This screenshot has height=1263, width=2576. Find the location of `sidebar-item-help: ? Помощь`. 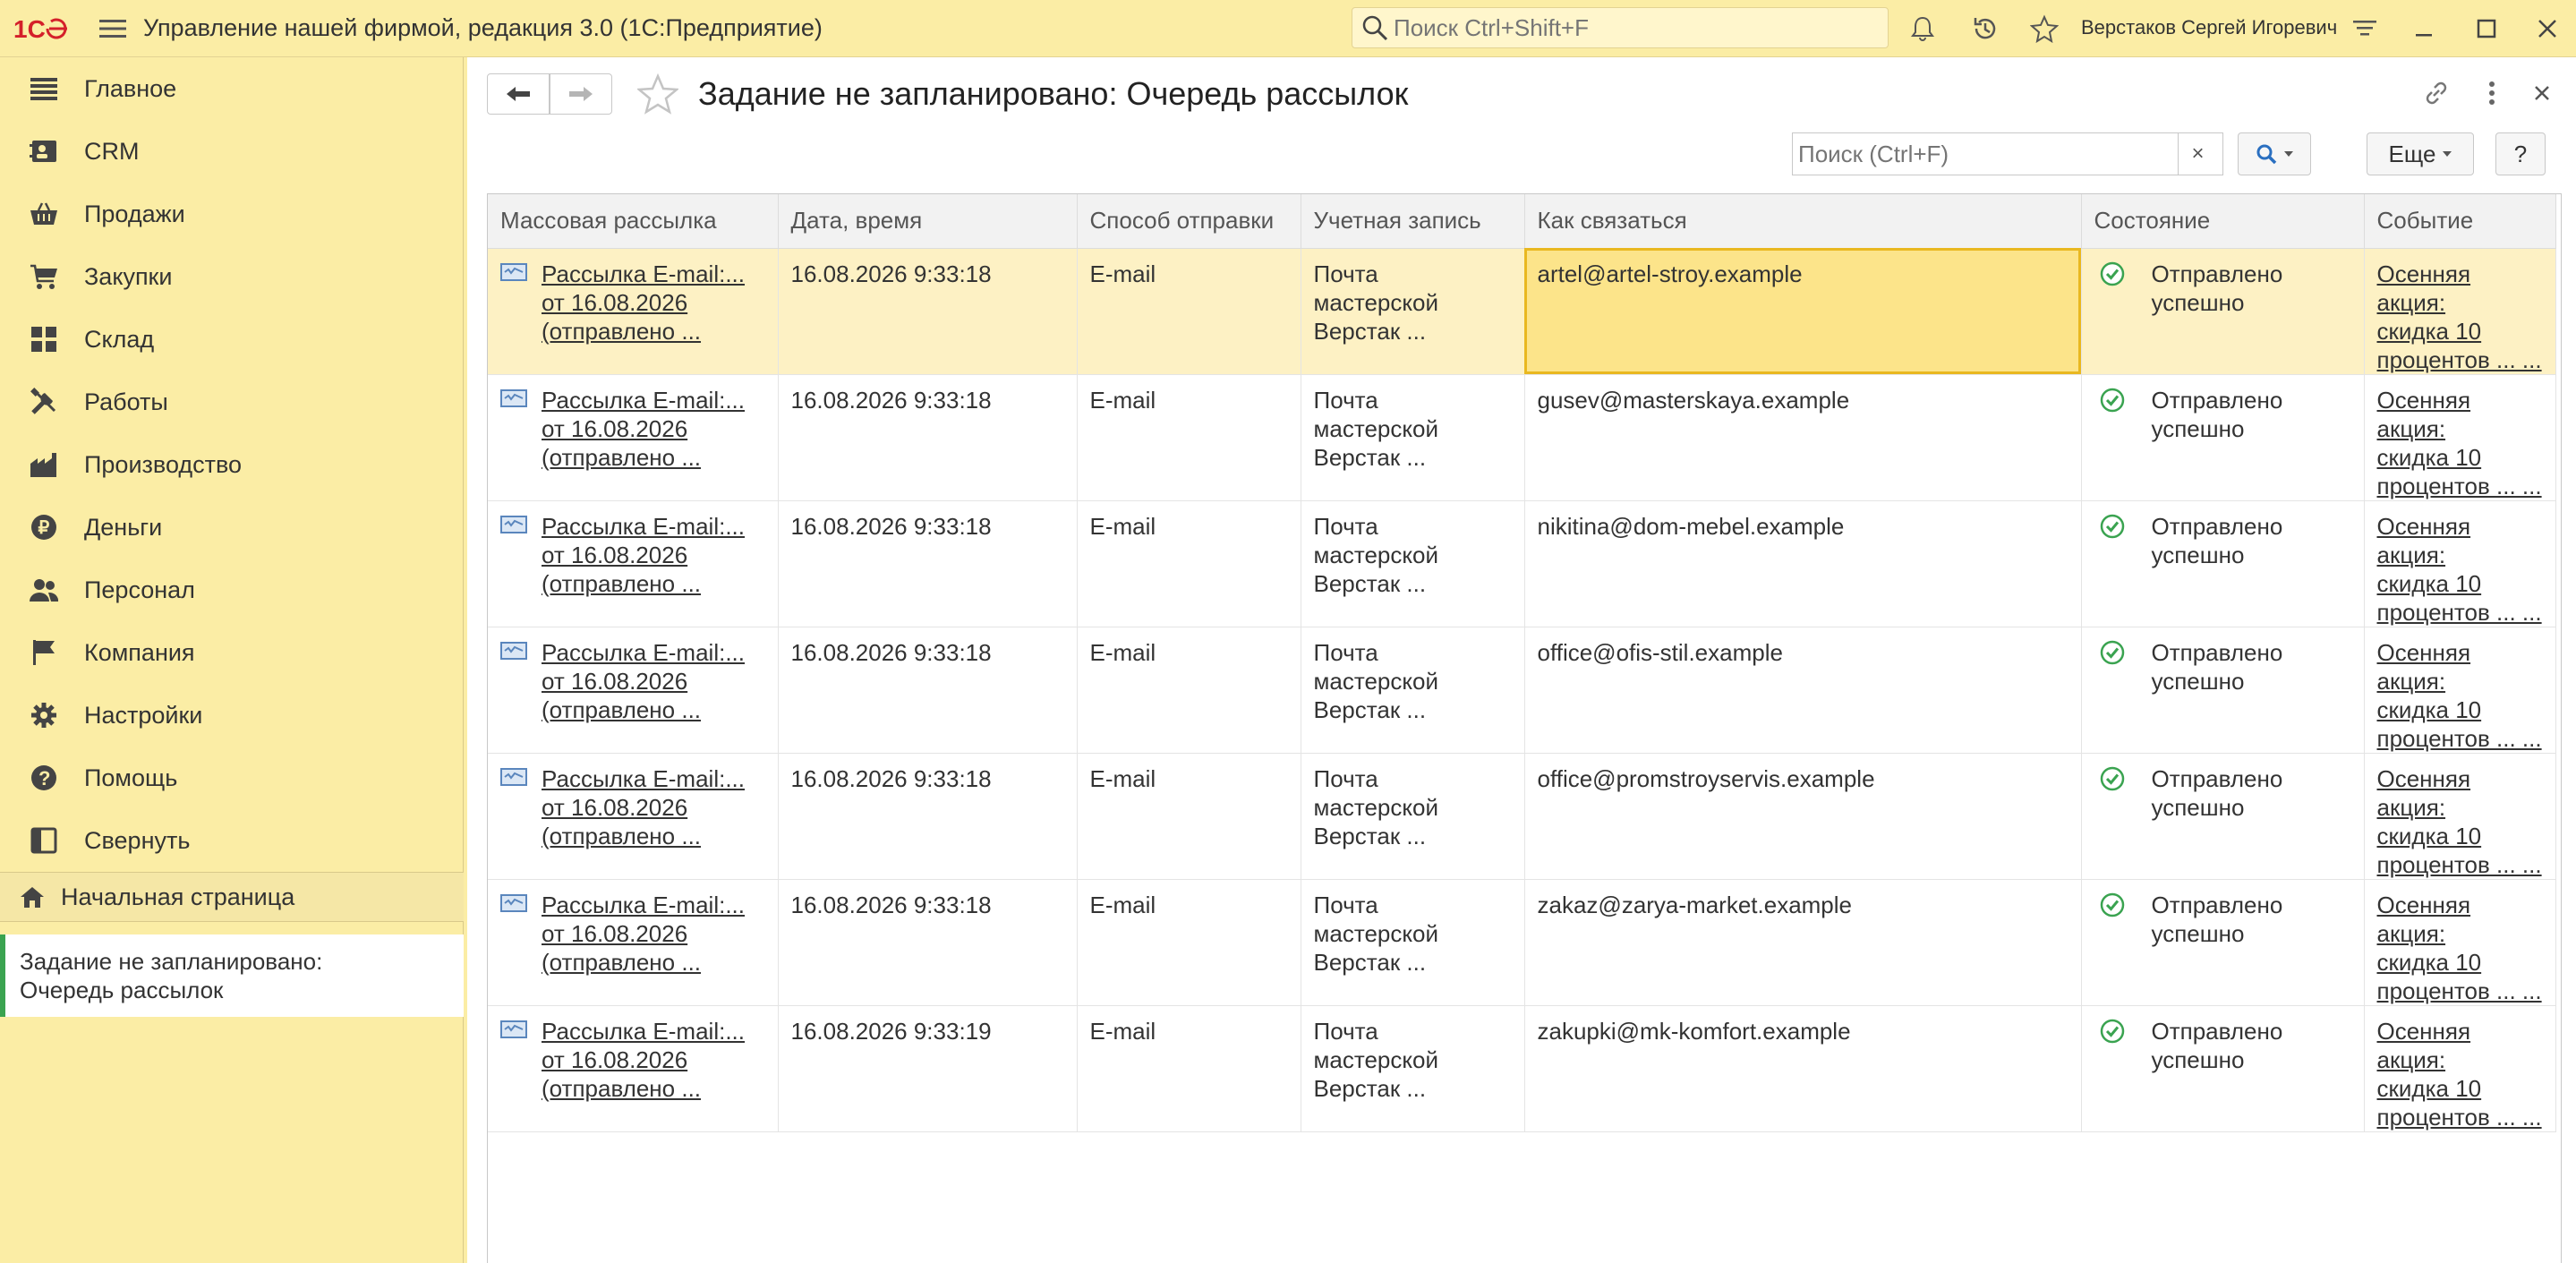

sidebar-item-help: ? Помощь is located at coordinates (231, 778).